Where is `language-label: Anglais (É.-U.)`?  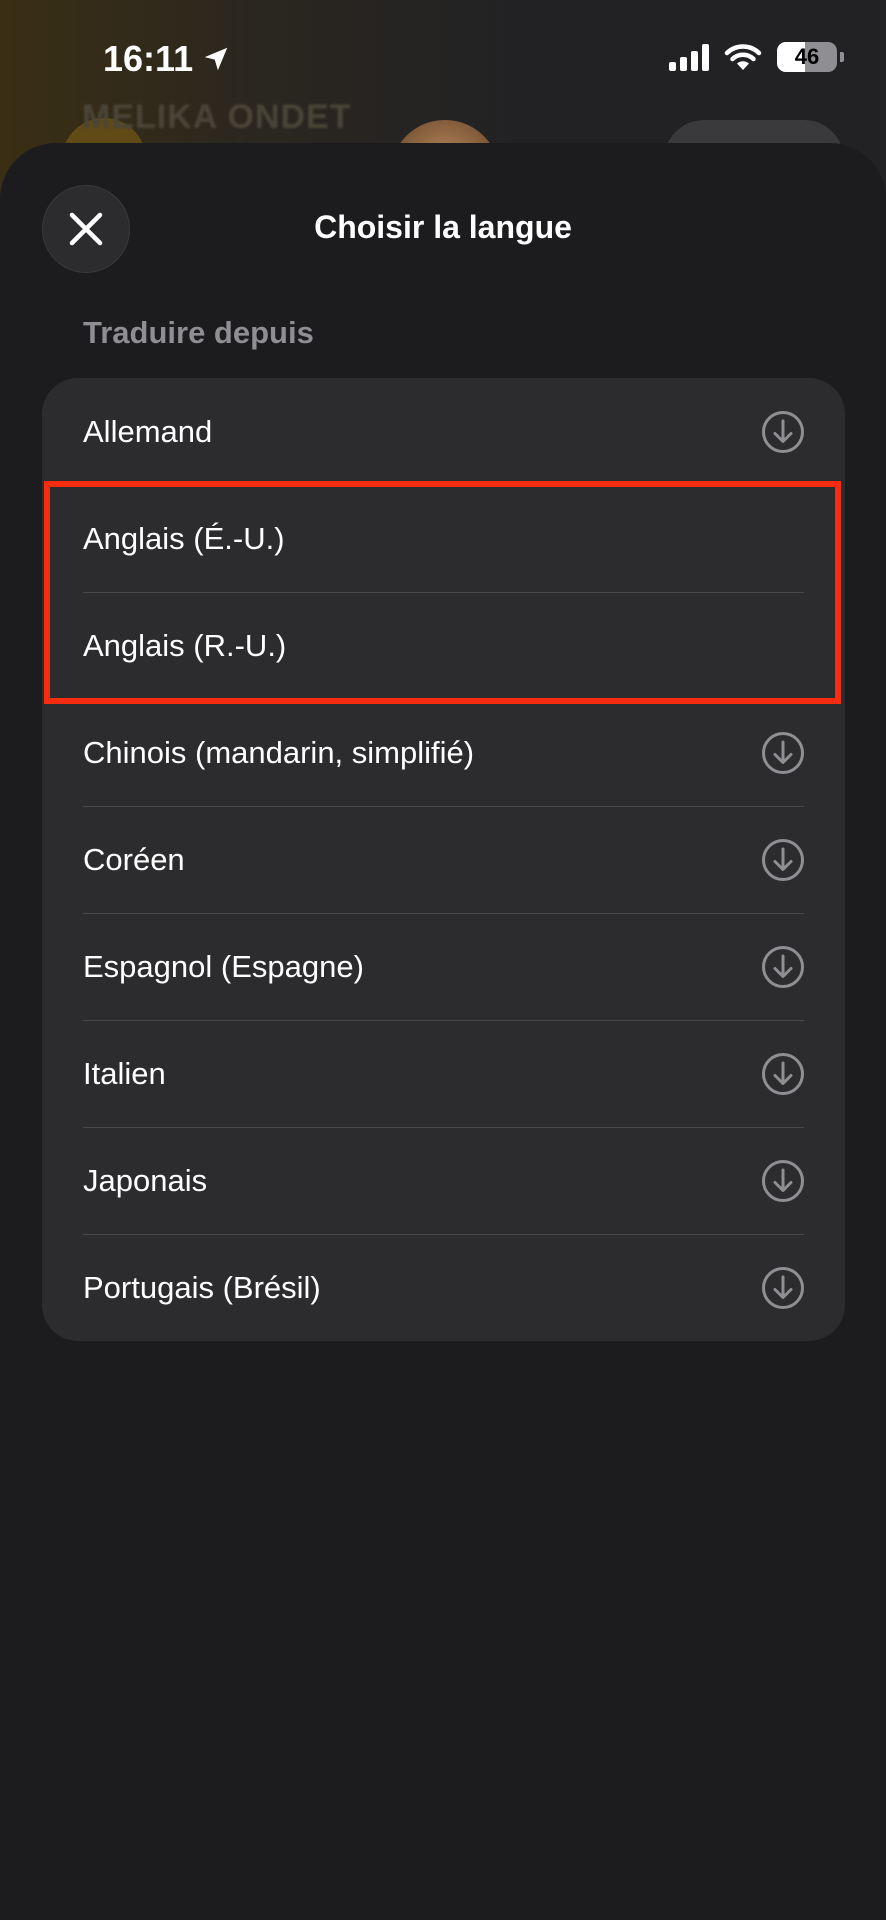
language-label: Anglais (É.-U.) is located at coordinates (184, 538).